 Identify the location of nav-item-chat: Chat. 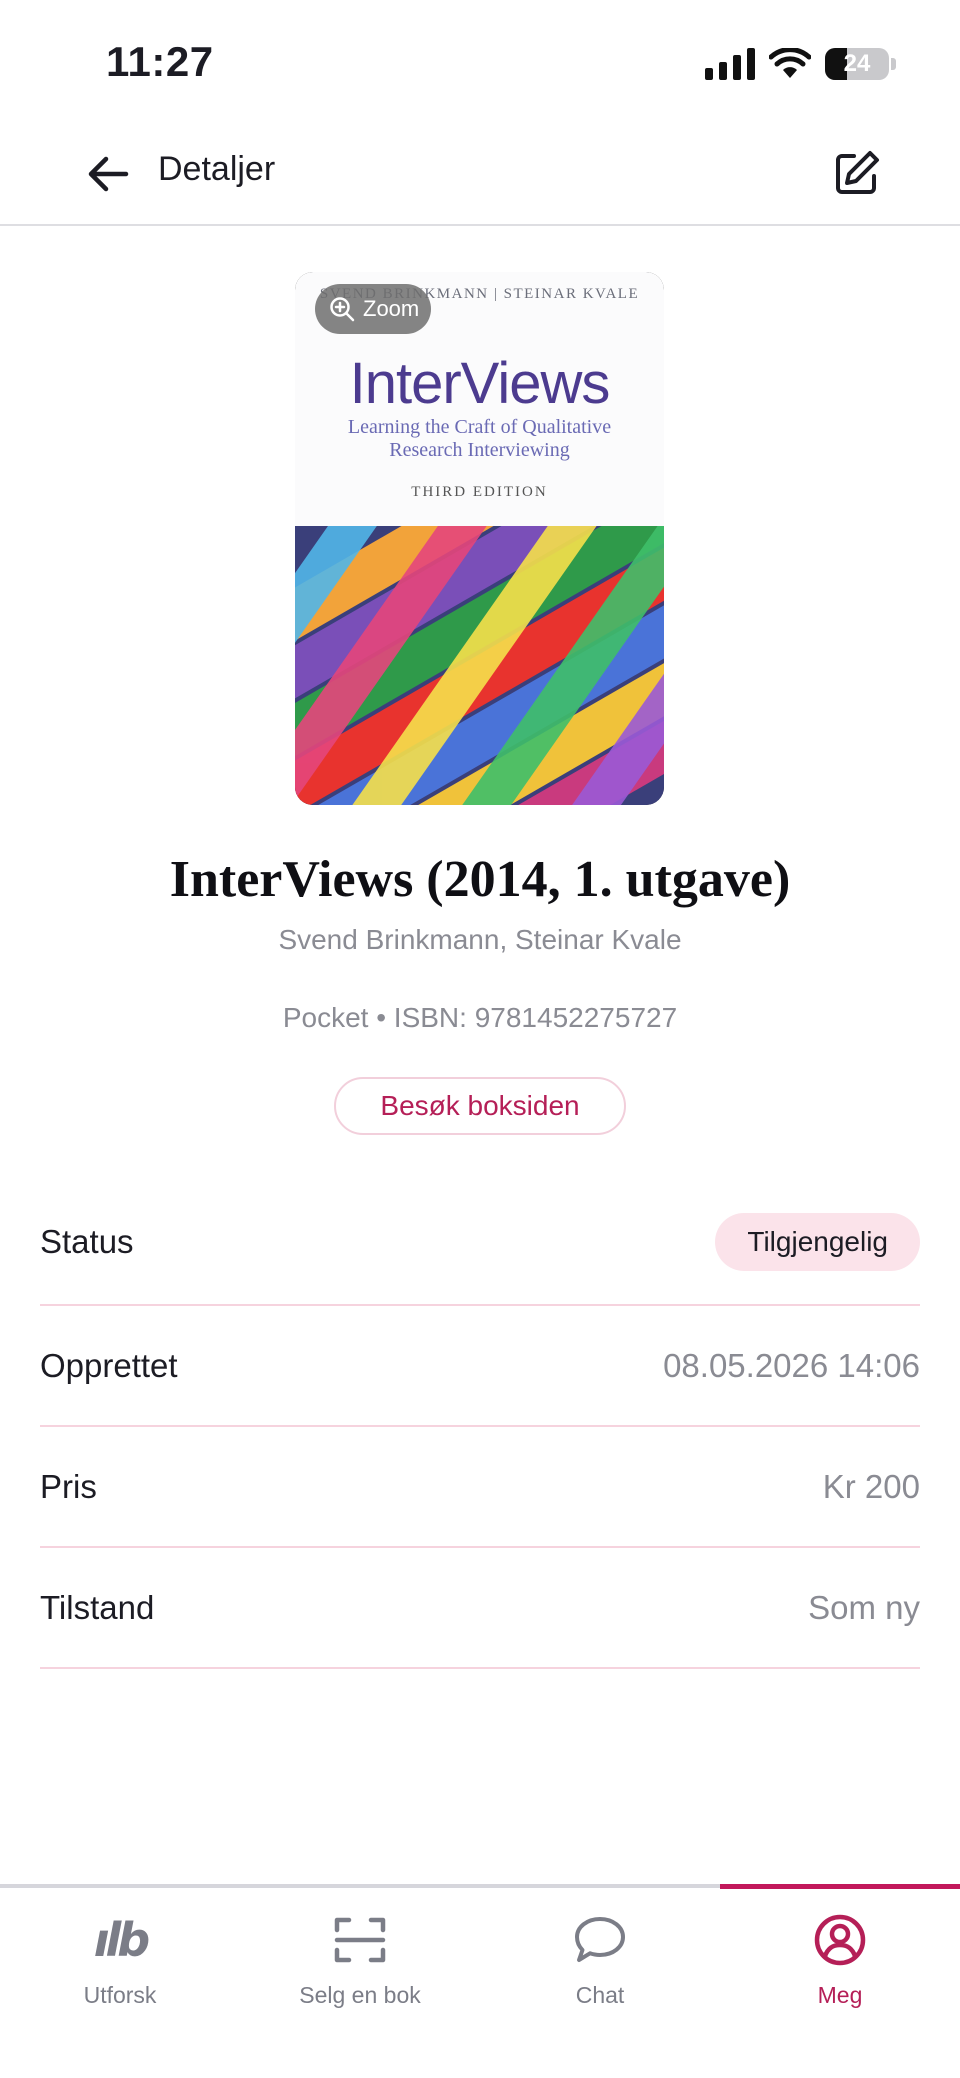
(600, 1983).